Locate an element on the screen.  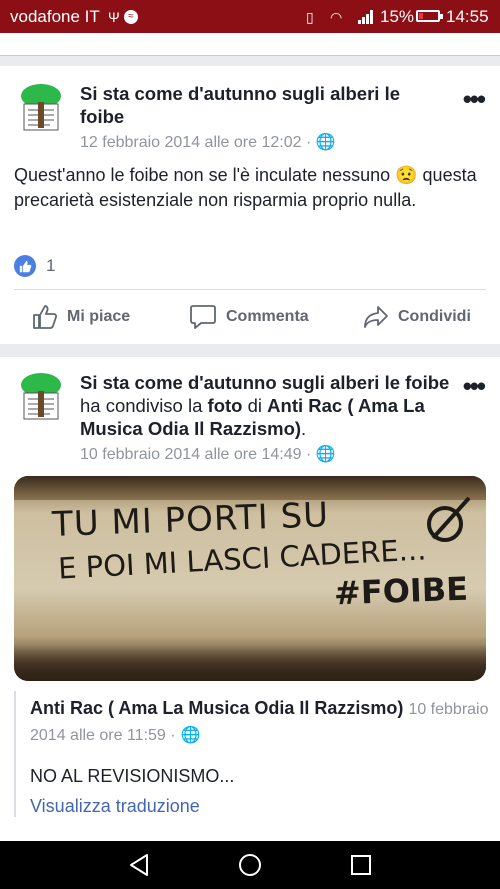
carrier-label: vodafone IT is located at coordinates (55, 16).